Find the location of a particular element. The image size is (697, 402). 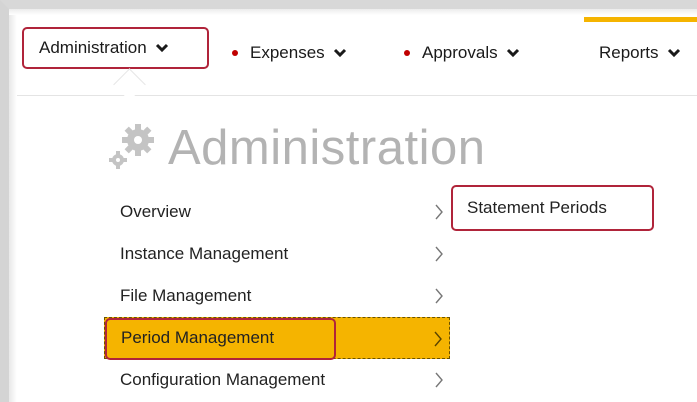

nav-reports: Reports is located at coordinates (640, 53).